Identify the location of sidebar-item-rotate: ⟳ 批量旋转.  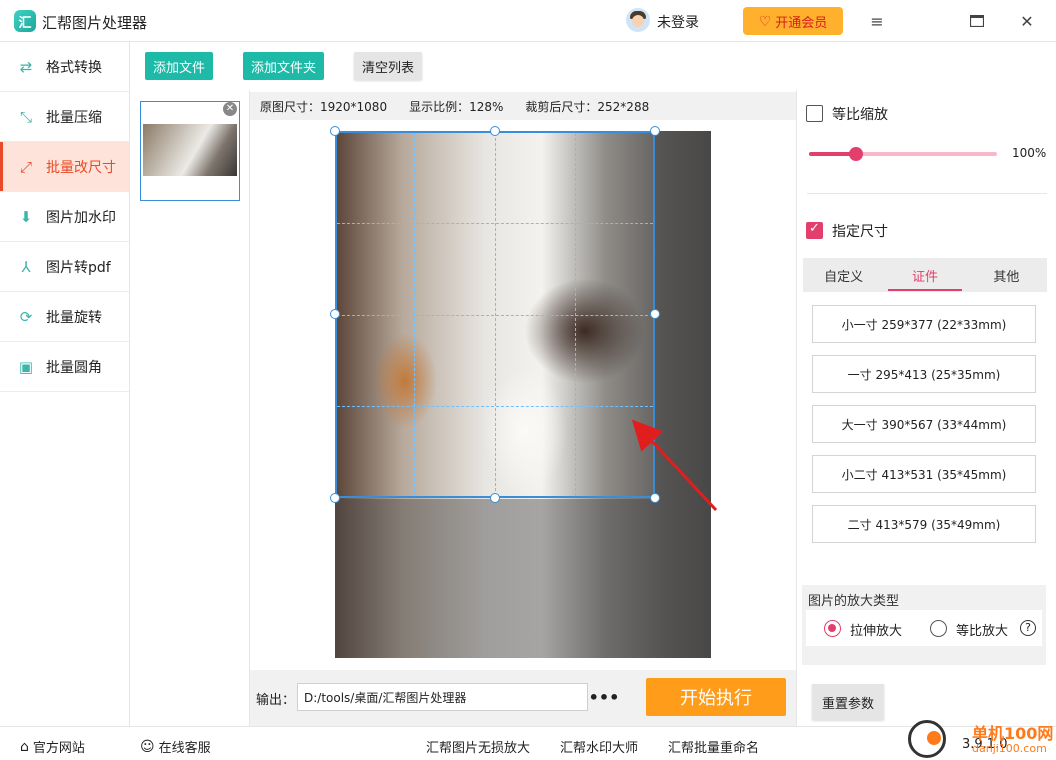
(64, 317).